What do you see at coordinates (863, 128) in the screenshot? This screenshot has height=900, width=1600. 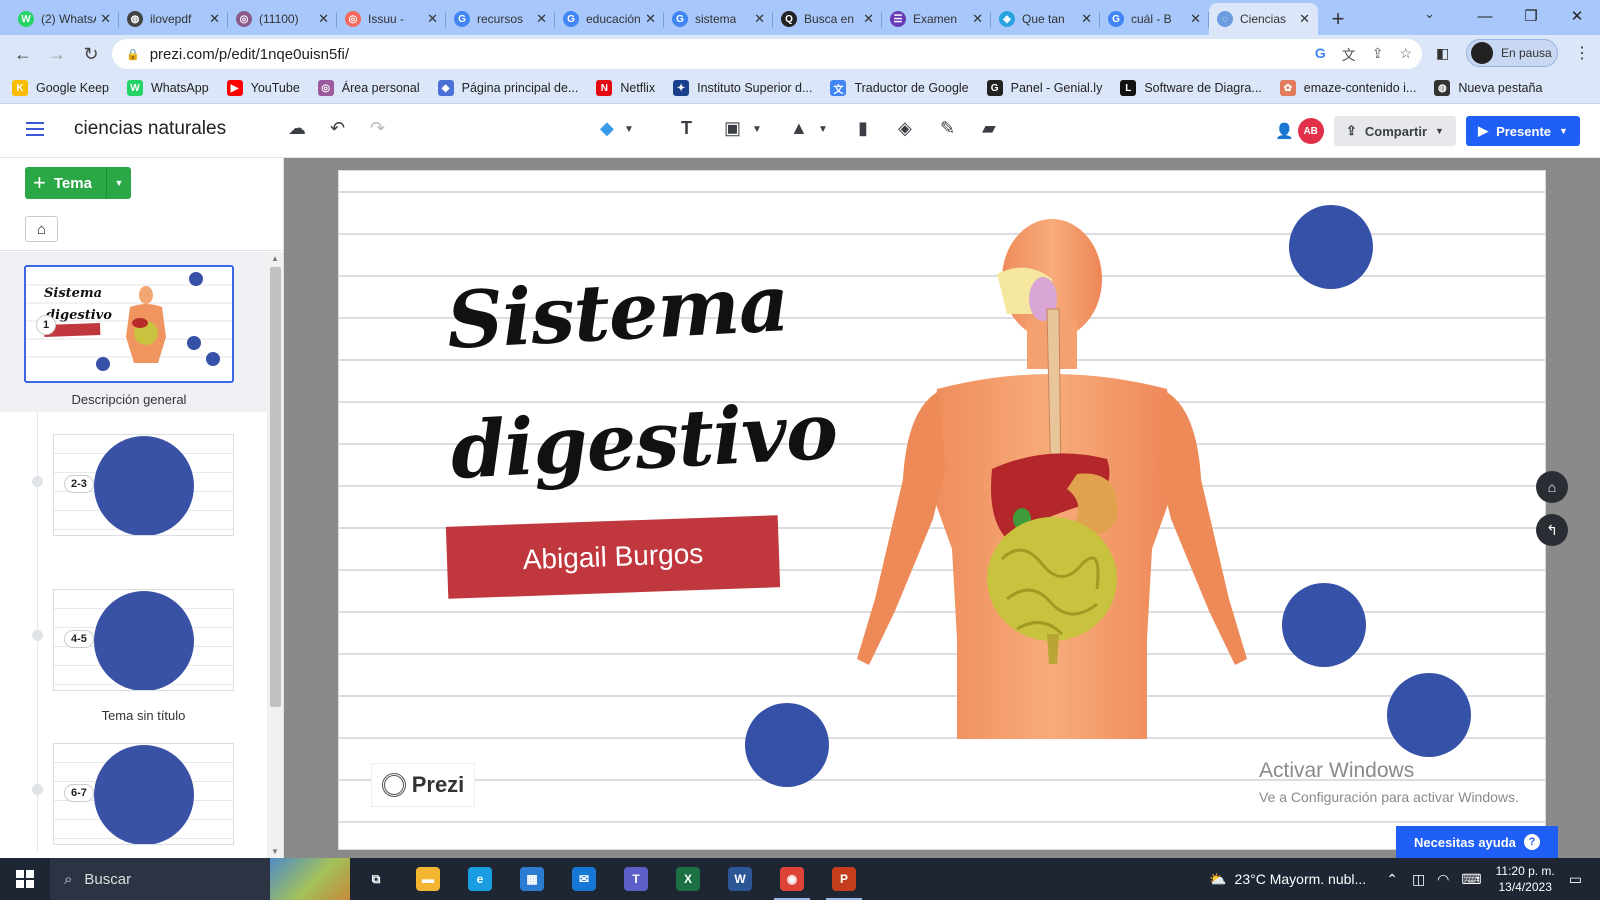 I see `chart-icon: ▮` at bounding box center [863, 128].